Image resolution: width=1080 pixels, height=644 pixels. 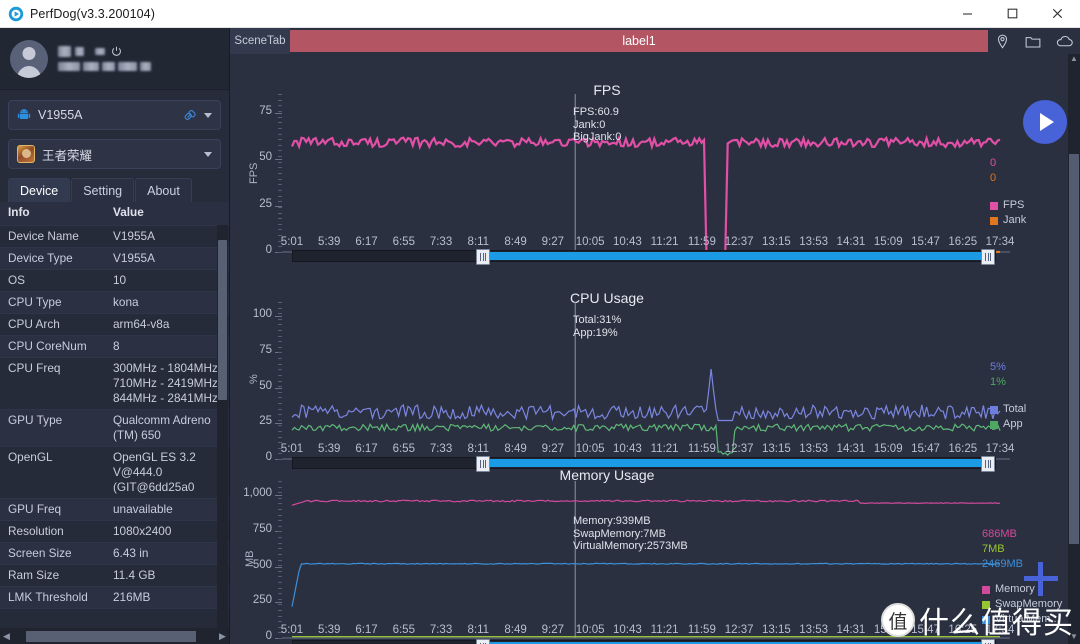 I want to click on table-row: OpenGL OpenGL ES 3.2 V@444.0 (GIT@6dd25a0, so click(x=114, y=472).